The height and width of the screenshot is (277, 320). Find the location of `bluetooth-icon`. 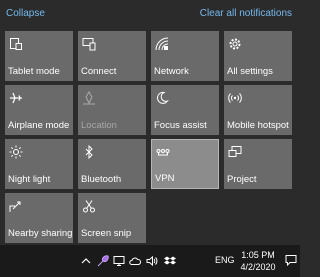

bluetooth-icon is located at coordinates (89, 152).